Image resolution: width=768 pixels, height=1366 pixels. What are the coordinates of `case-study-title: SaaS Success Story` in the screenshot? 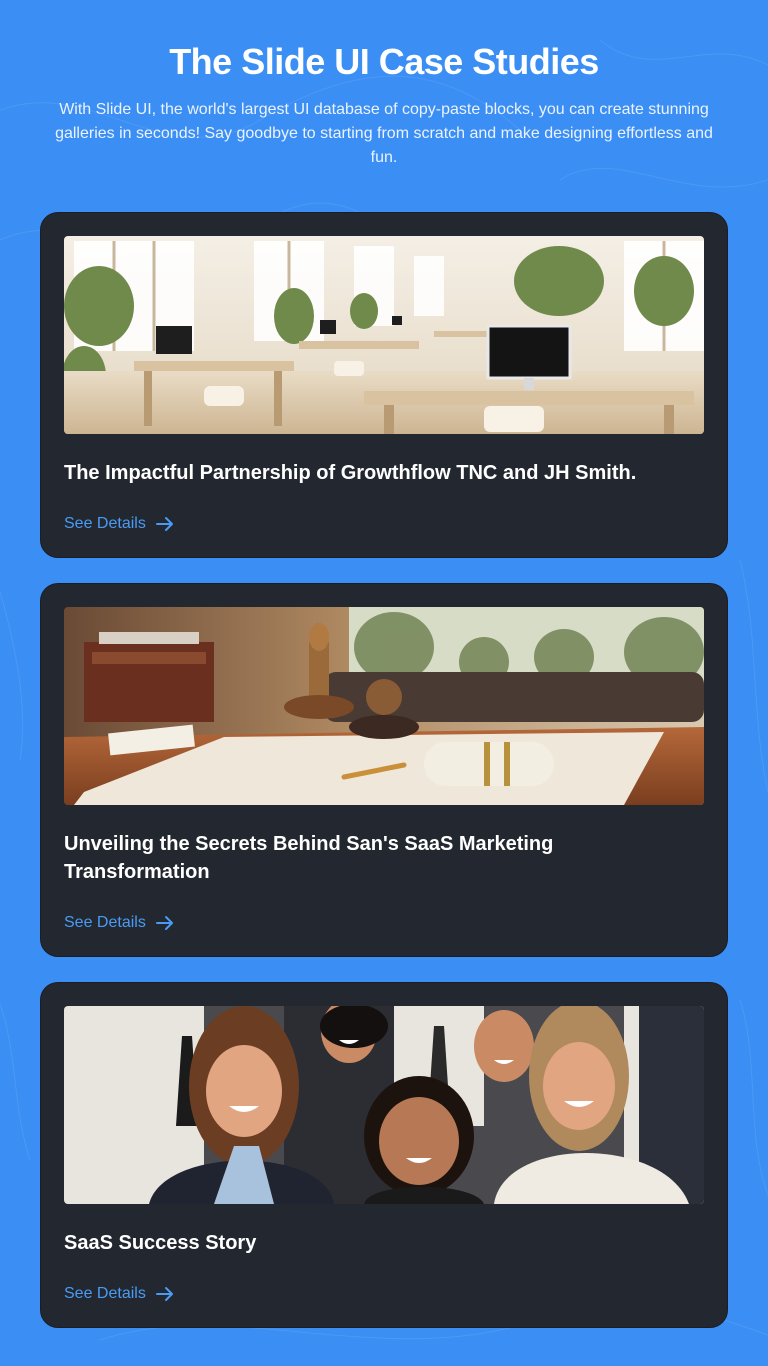 It's located at (160, 1243).